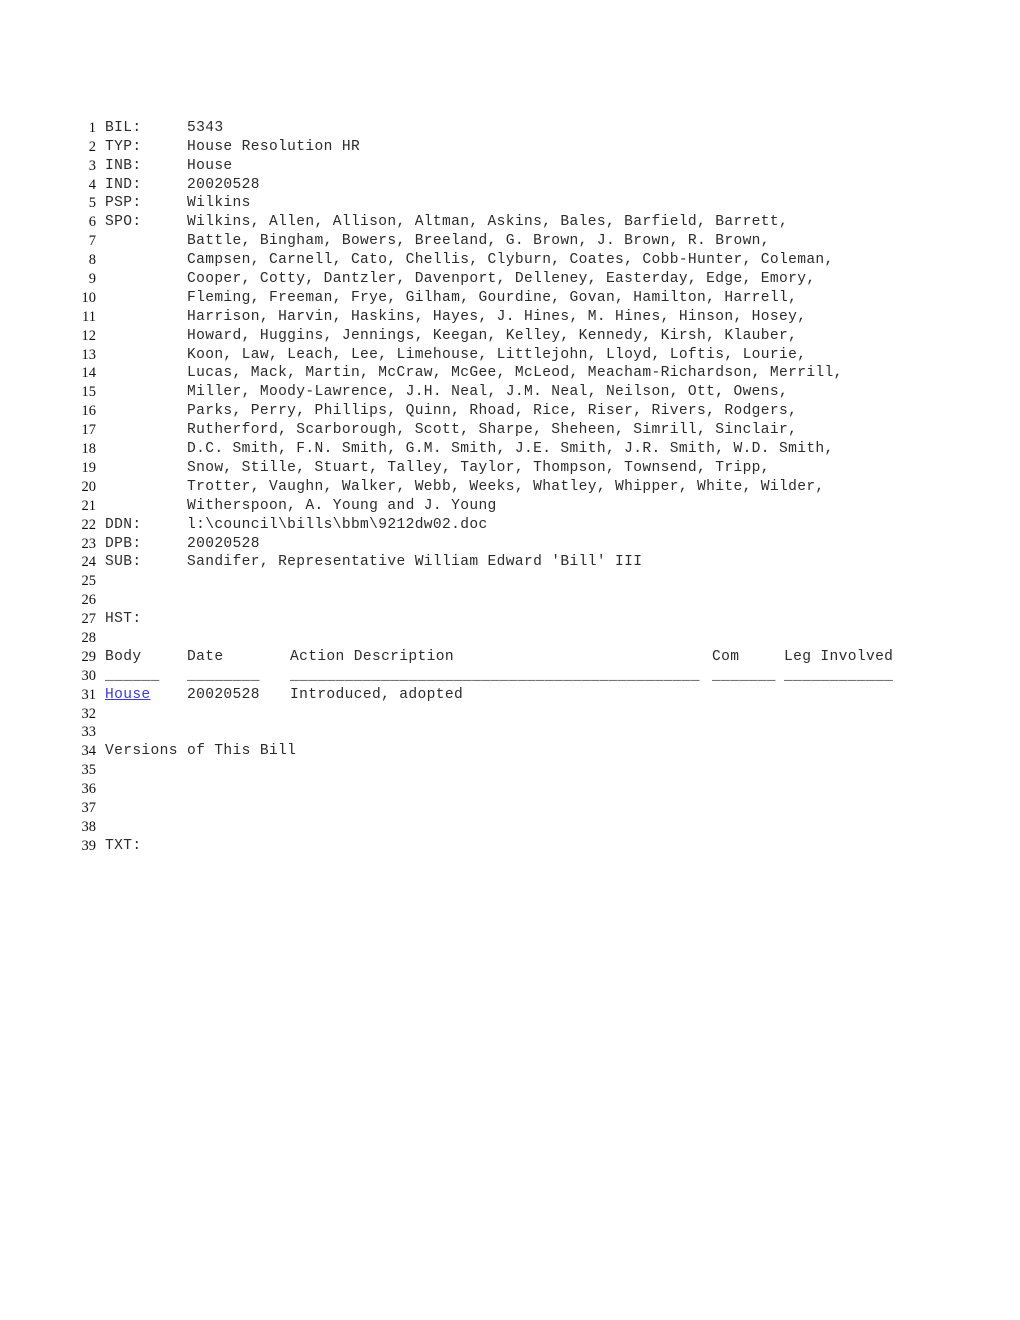  Describe the element at coordinates (123, 524) in the screenshot. I see `field-tag-ddn: DDN:` at that location.